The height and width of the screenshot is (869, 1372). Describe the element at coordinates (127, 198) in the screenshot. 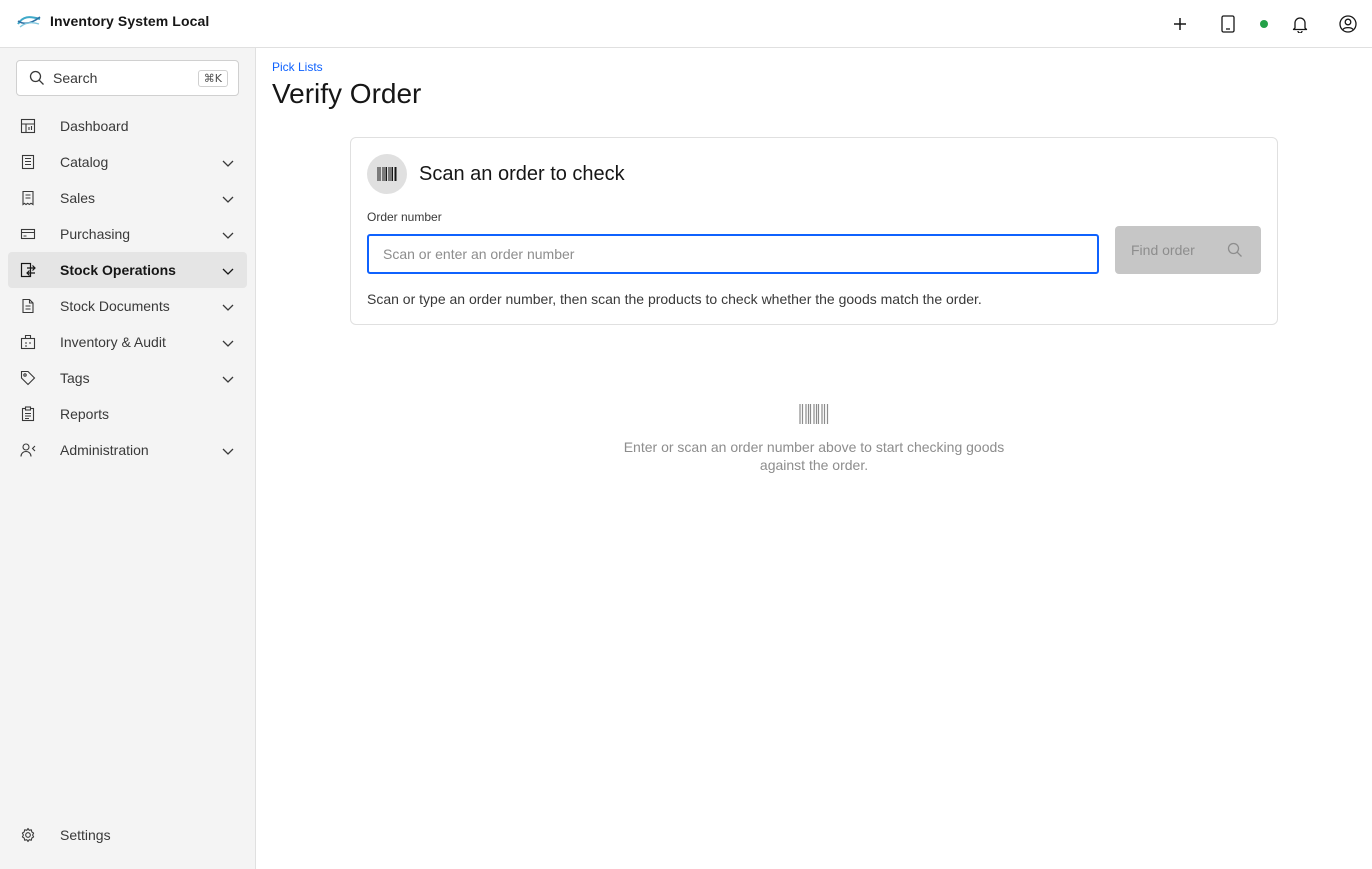

I see `sidebar-item-sales: Sales` at that location.